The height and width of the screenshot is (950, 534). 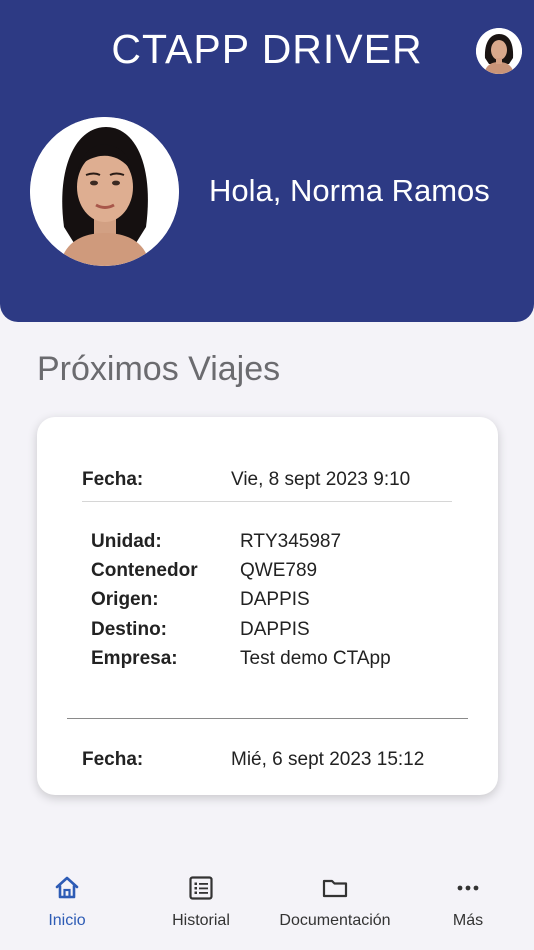 I want to click on list-icon, so click(x=201, y=888).